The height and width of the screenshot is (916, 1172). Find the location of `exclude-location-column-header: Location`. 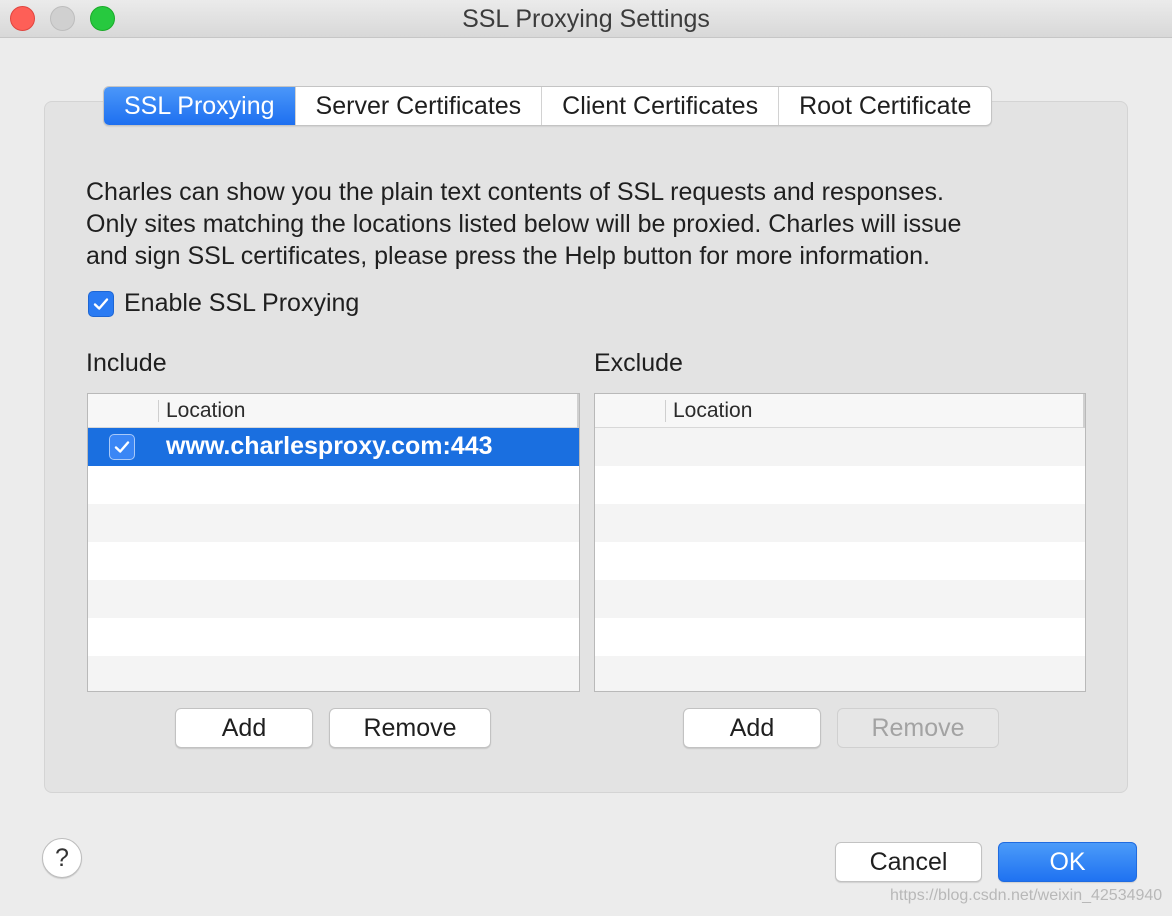

exclude-location-column-header: Location is located at coordinates (712, 411).